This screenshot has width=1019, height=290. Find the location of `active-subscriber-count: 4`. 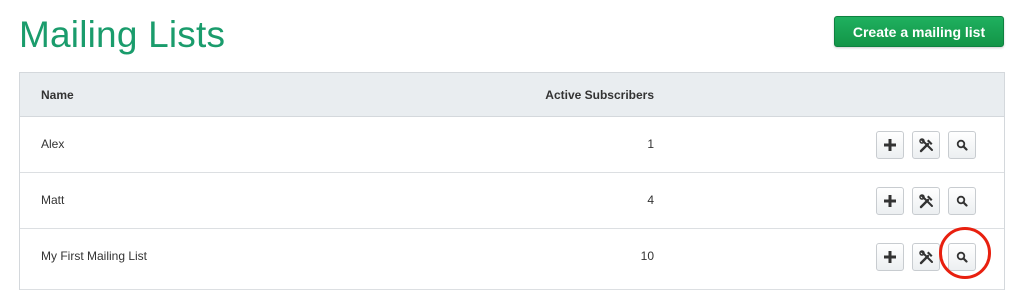

active-subscriber-count: 4 is located at coordinates (650, 200).